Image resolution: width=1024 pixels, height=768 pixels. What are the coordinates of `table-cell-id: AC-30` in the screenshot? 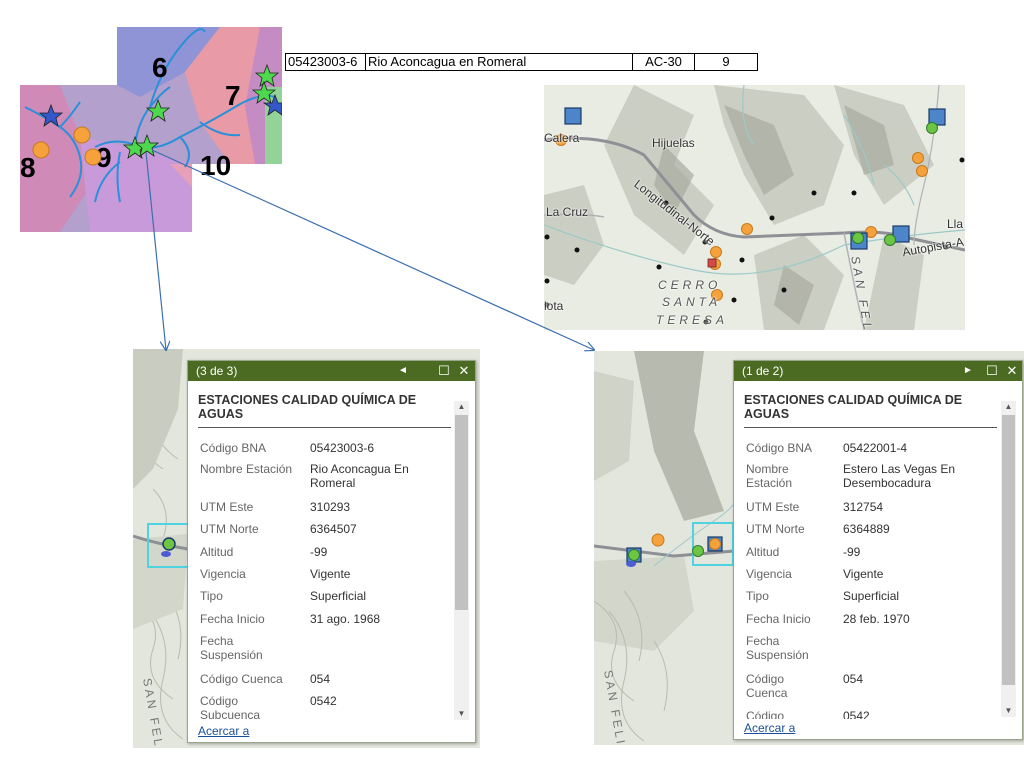 It's located at (663, 62).